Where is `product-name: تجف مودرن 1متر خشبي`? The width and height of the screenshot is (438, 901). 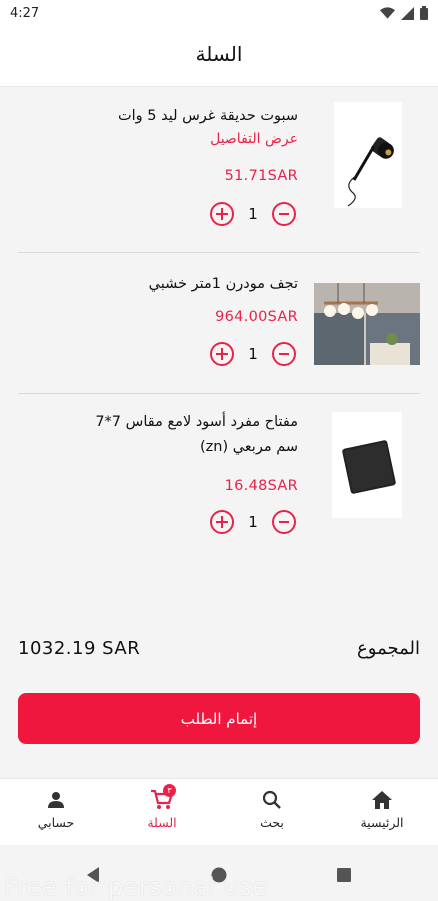
product-name: تجف مودرن 1متر خشبي is located at coordinates (223, 284).